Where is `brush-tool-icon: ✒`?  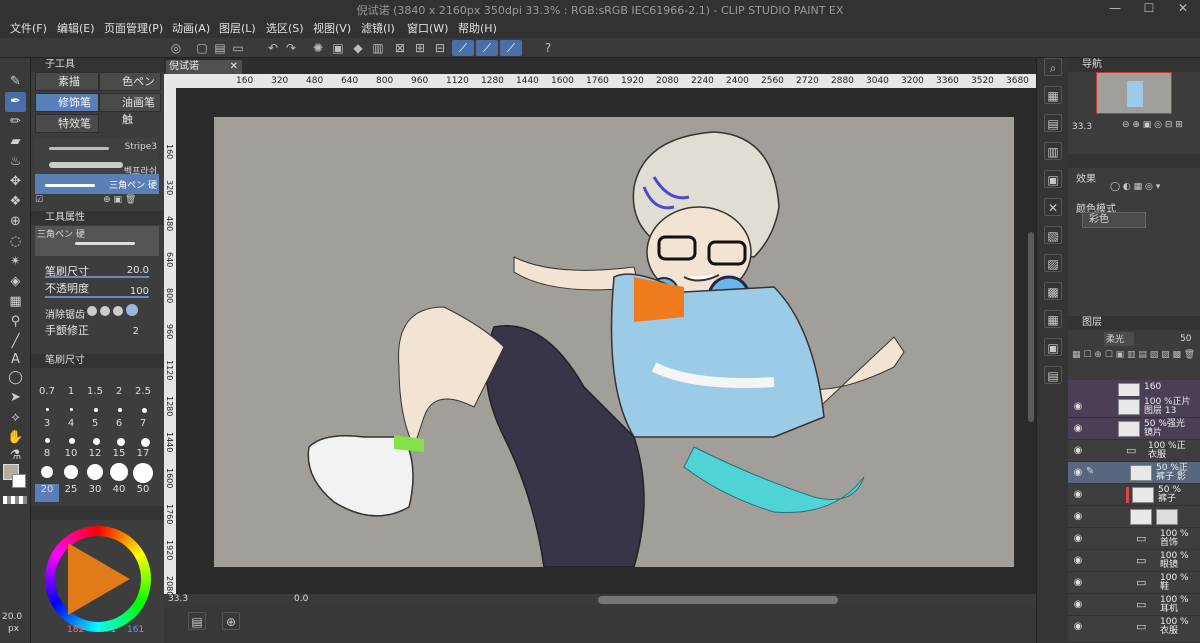
brush-tool-icon: ✒ is located at coordinates (15, 102).